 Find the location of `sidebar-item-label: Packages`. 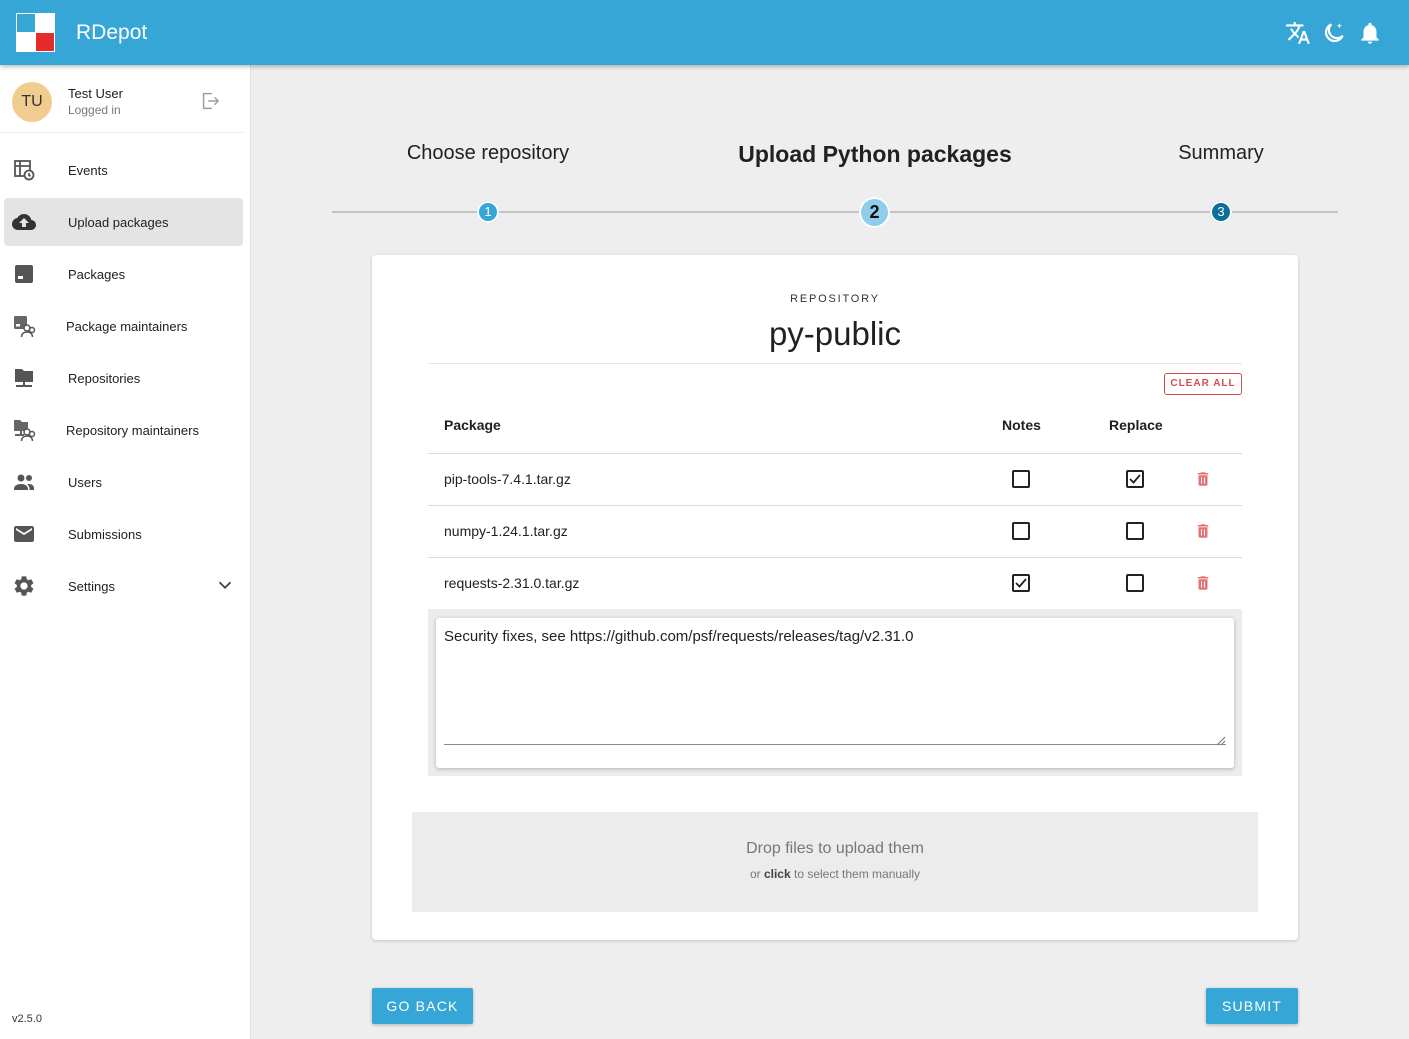

sidebar-item-label: Packages is located at coordinates (97, 274).